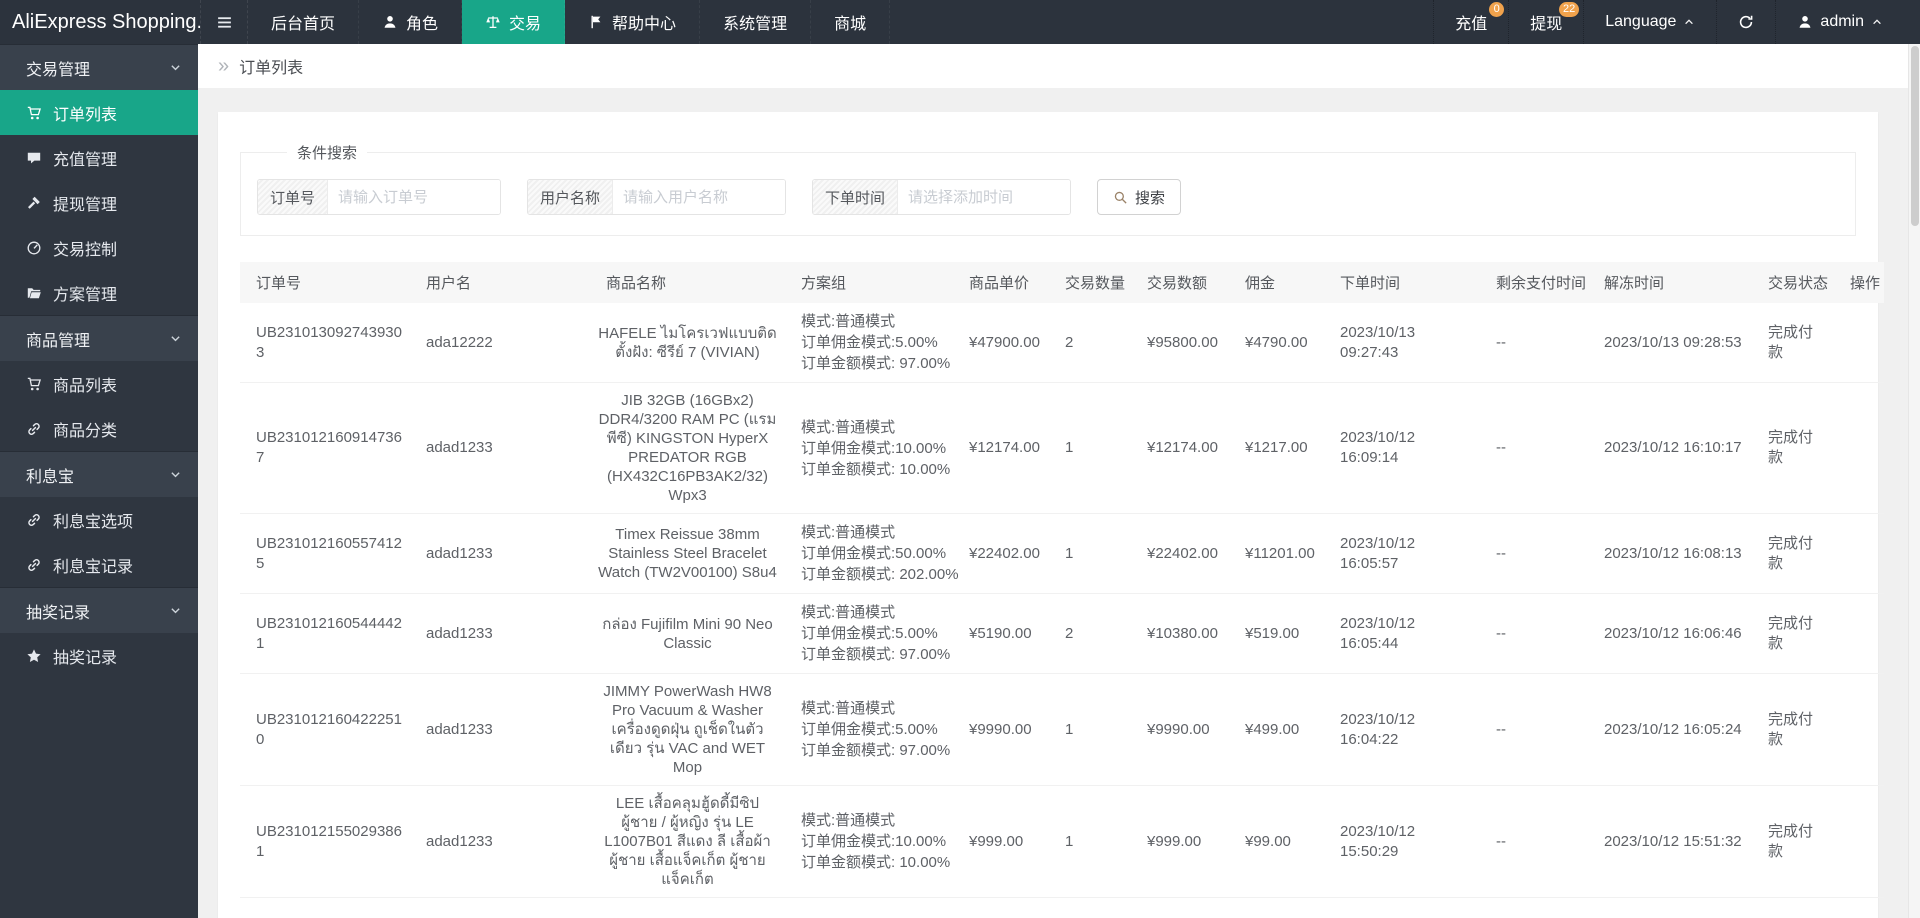 The image size is (1920, 918). I want to click on cell-unfreeze-time: 2023/10/12 16:05:24, so click(1670, 729).